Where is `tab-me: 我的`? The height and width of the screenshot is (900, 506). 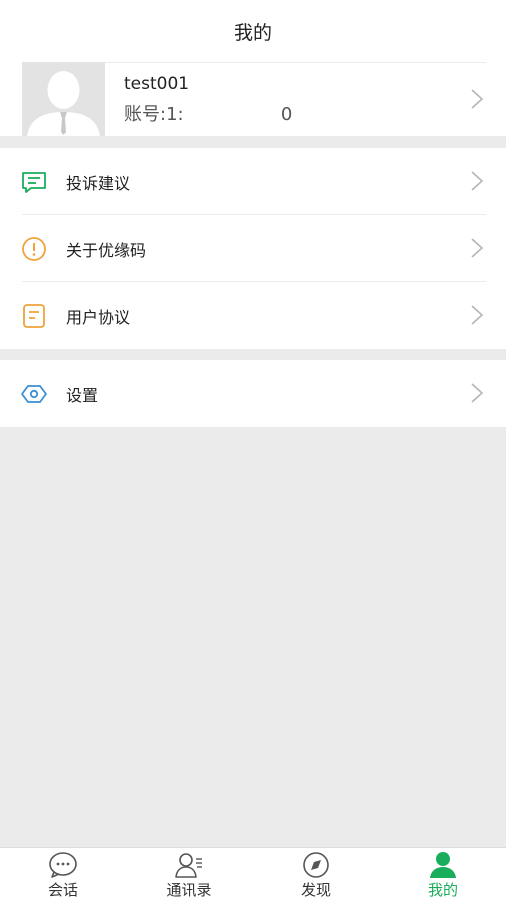
tab-me: 我的 is located at coordinates (443, 874).